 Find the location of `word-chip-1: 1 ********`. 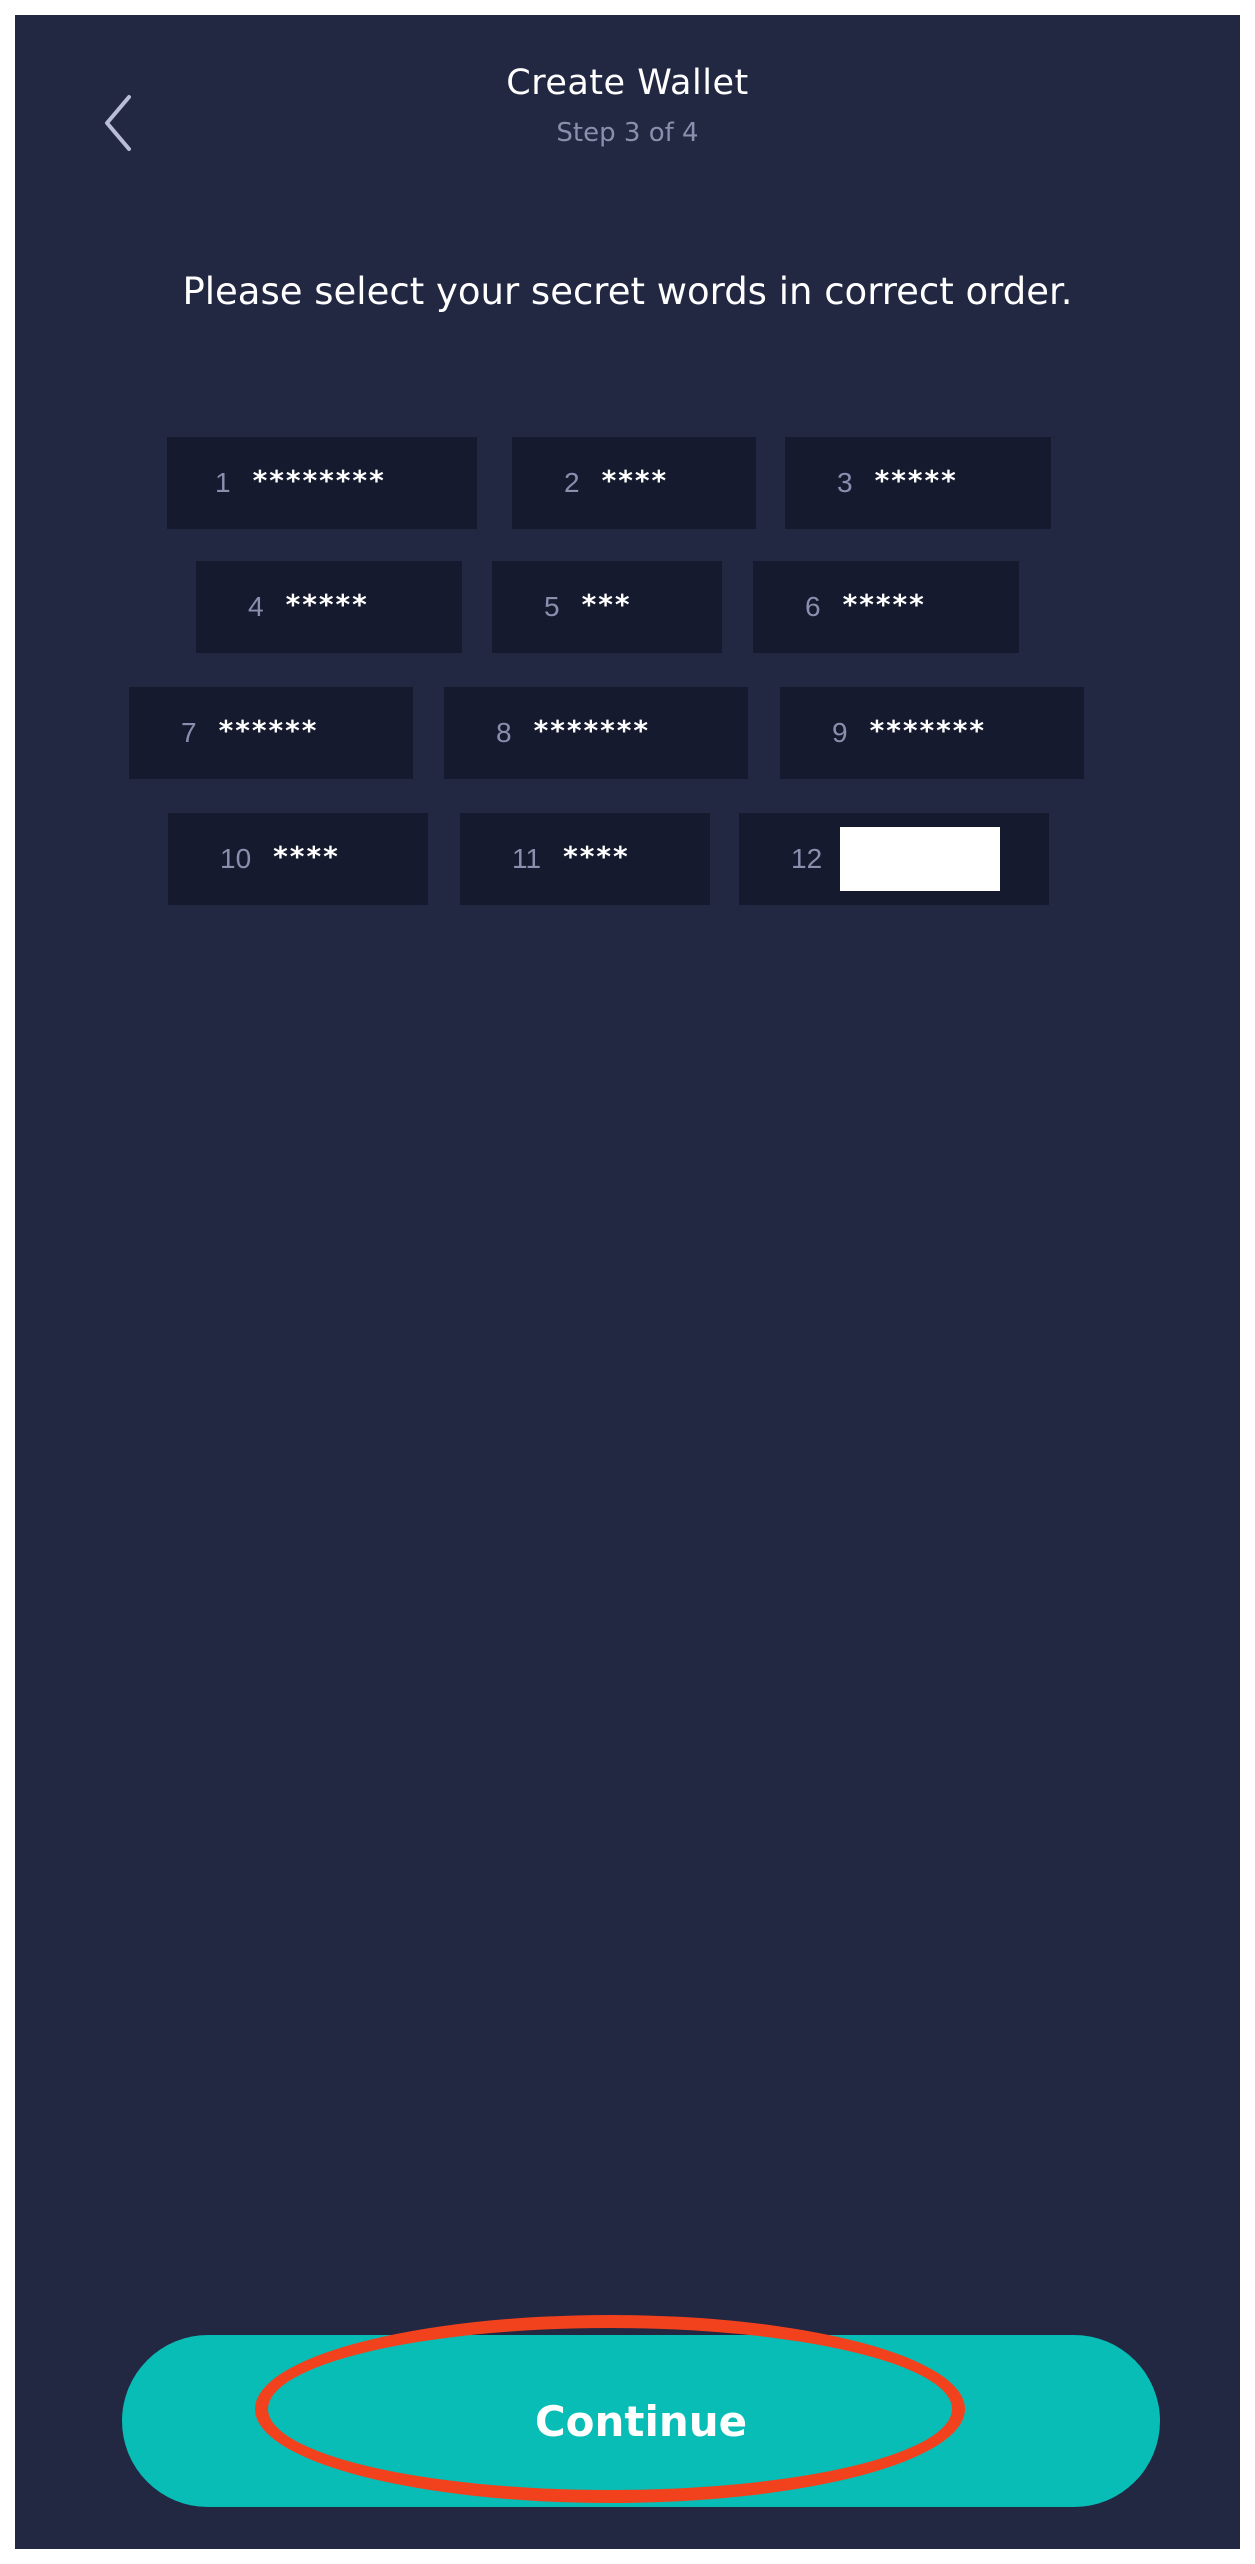

word-chip-1: 1 ******** is located at coordinates (322, 483).